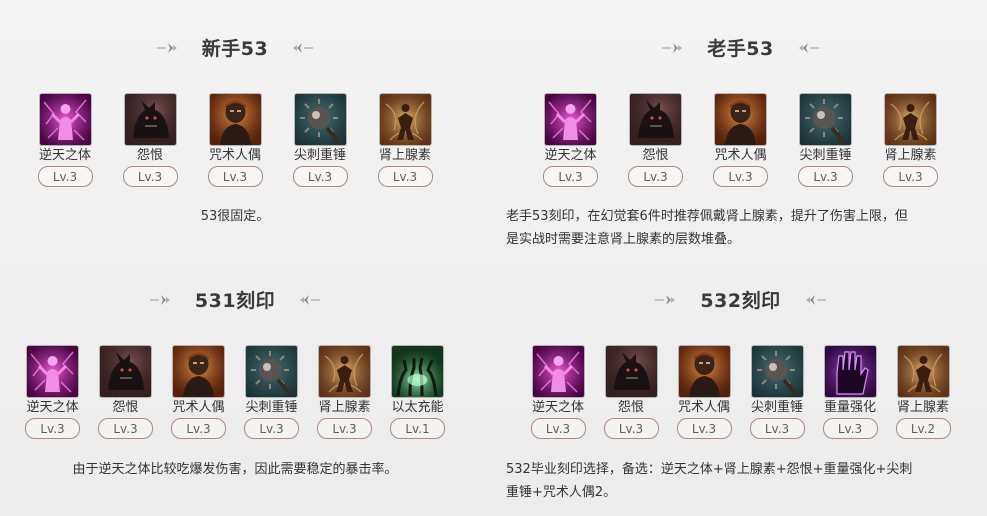 Image resolution: width=987 pixels, height=516 pixels. I want to click on engraving-item: 以太充能 Lv.1, so click(417, 392).